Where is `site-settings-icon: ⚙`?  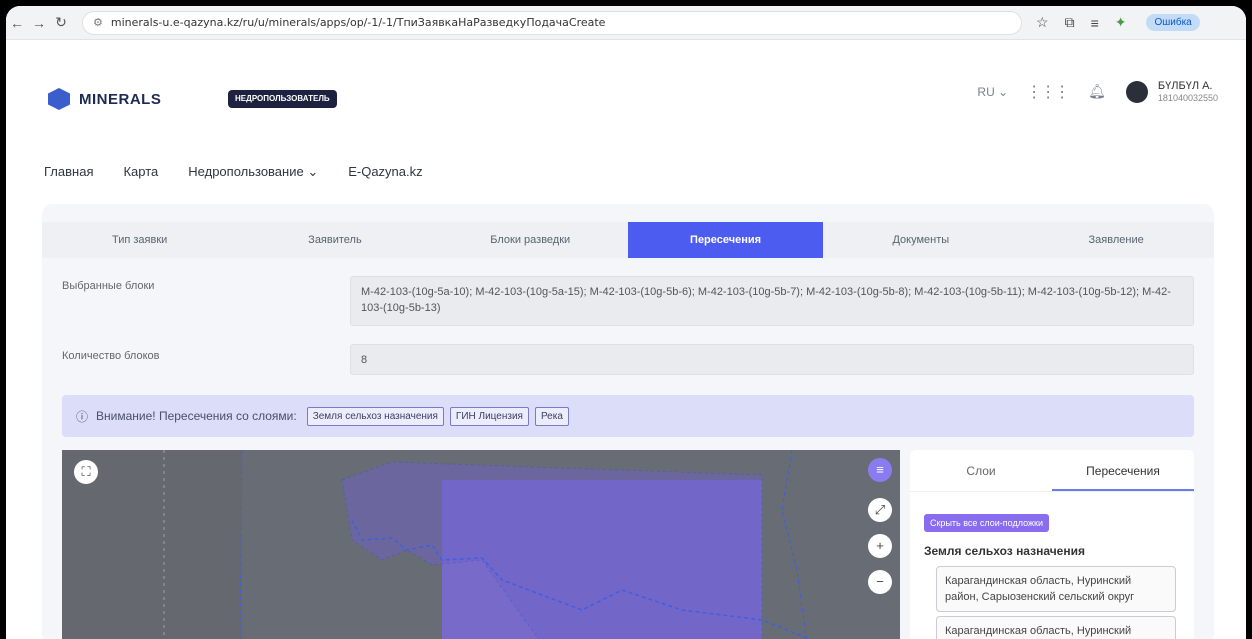 site-settings-icon: ⚙ is located at coordinates (98, 22).